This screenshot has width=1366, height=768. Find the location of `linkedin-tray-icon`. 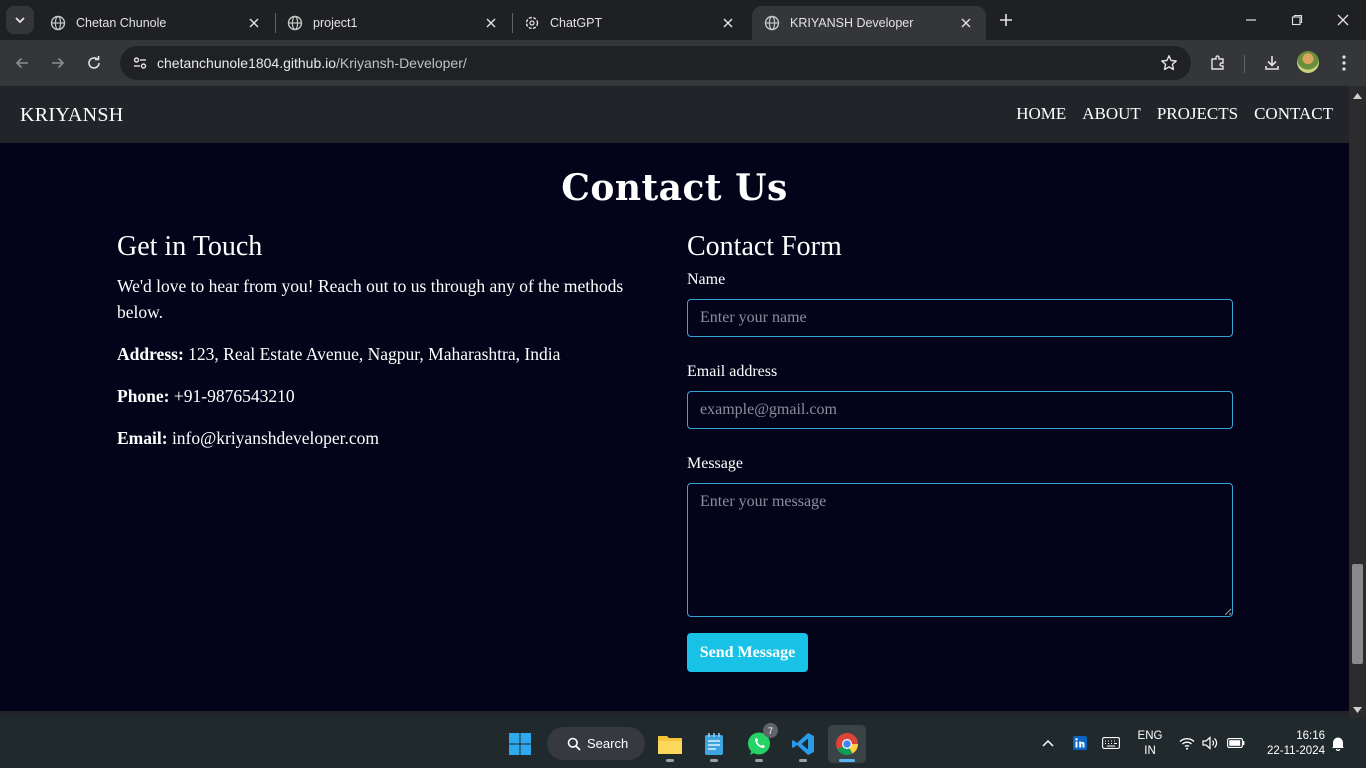

linkedin-tray-icon is located at coordinates (1080, 743).